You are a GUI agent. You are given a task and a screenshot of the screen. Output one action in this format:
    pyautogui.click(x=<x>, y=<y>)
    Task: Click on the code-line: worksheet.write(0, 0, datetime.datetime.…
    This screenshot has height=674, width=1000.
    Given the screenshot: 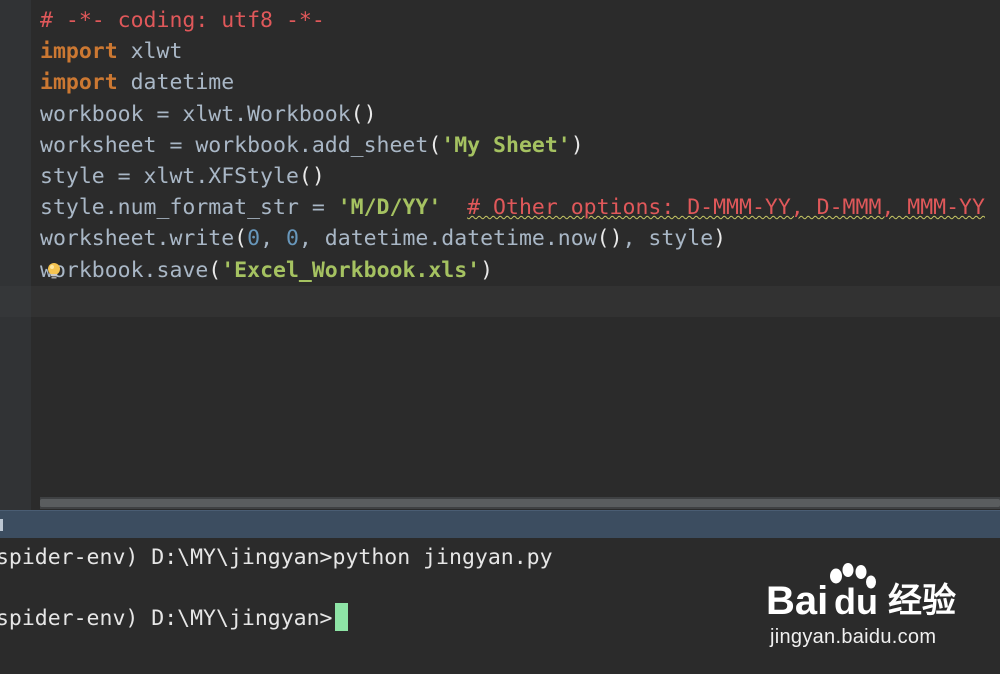 What is the action you would take?
    pyautogui.click(x=512, y=238)
    